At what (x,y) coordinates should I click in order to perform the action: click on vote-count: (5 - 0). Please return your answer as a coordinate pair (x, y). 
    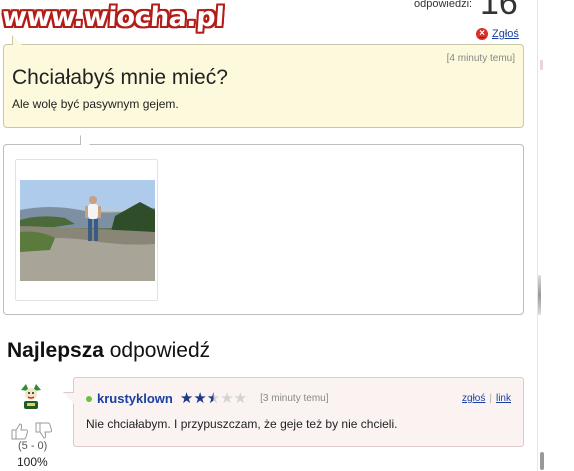
    Looking at the image, I should click on (33, 446).